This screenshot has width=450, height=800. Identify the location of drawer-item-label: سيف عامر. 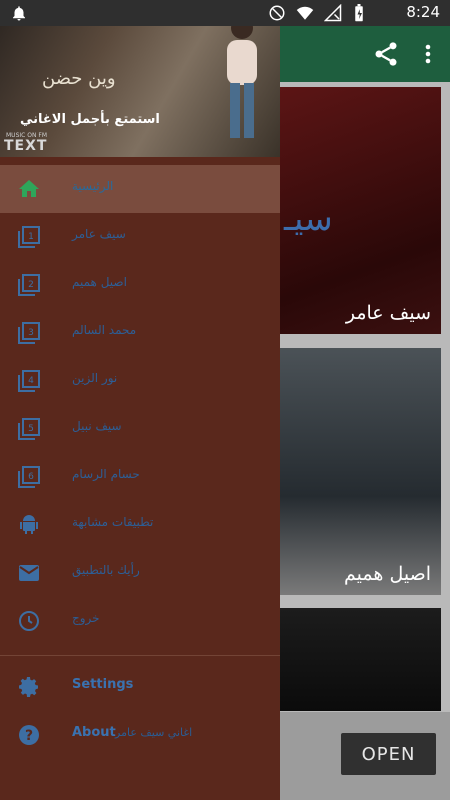
(99, 234).